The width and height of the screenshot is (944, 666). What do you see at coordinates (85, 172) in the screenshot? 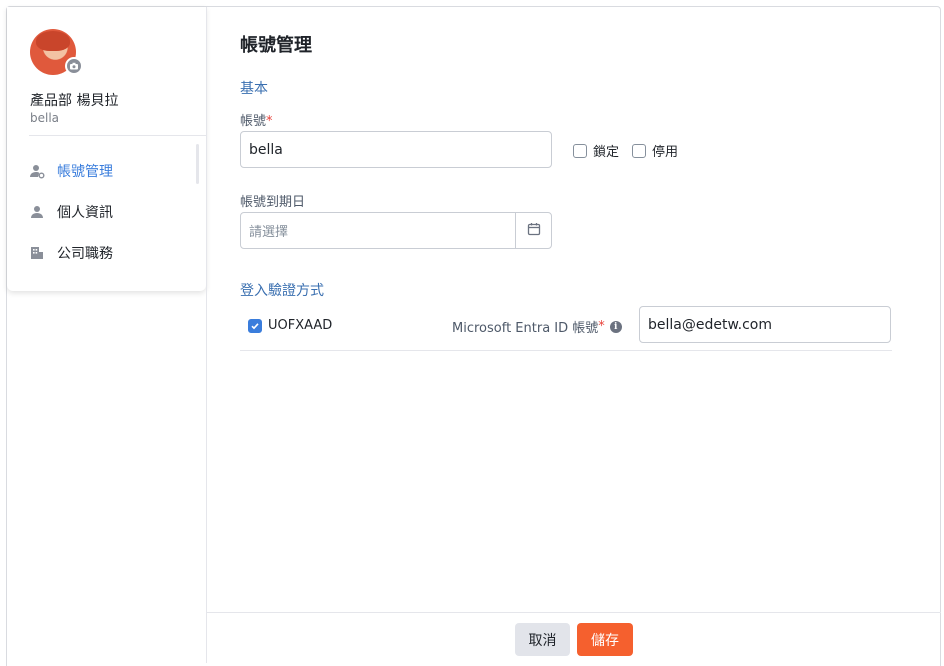
I see `sidebar-item-label: 帳號管理` at bounding box center [85, 172].